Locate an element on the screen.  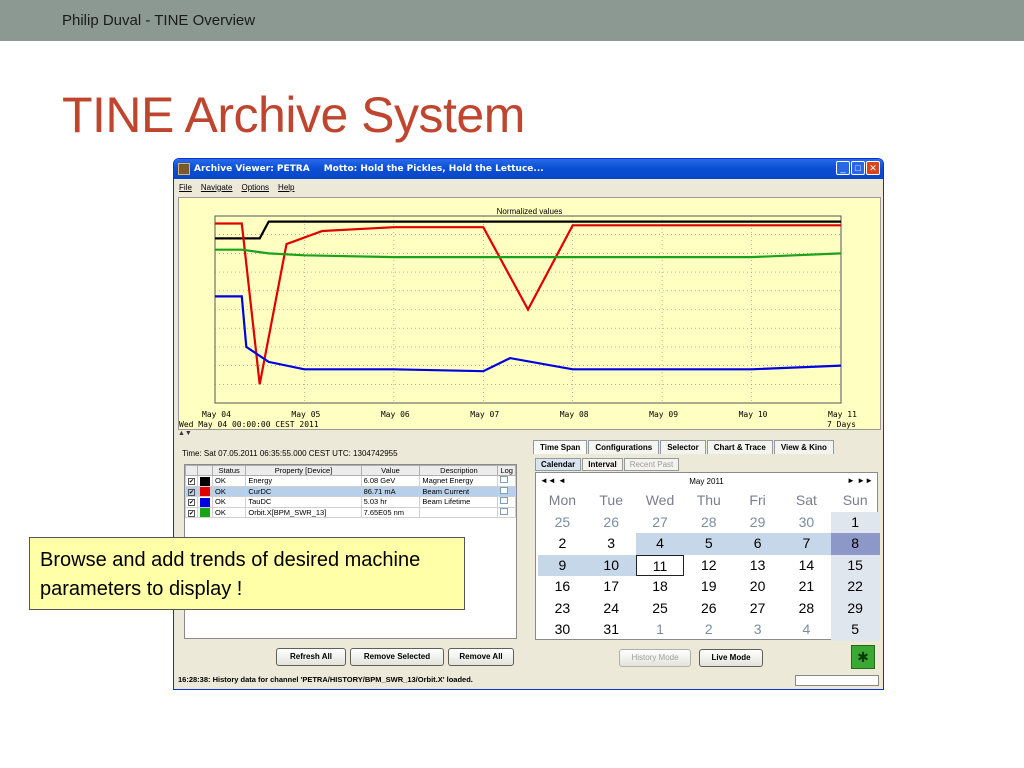
calendar-day: 10 is located at coordinates (611, 565).